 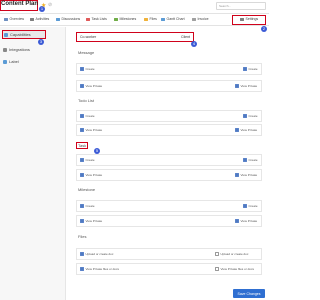 What do you see at coordinates (146, 19) in the screenshot?
I see `files-icon` at bounding box center [146, 19].